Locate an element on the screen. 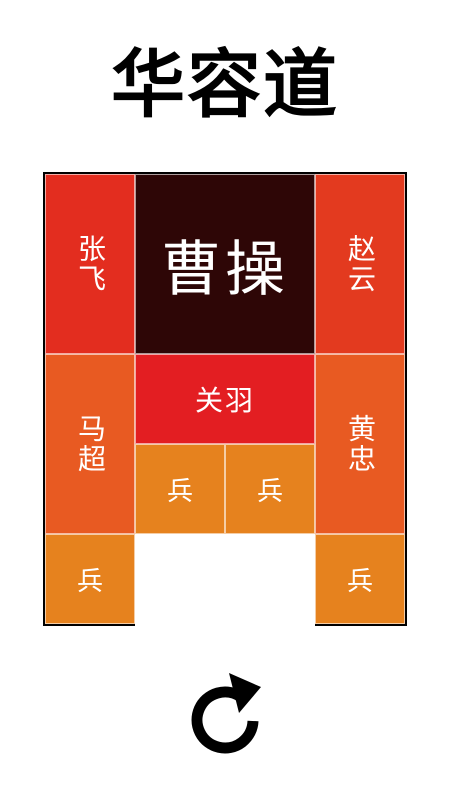 The image size is (450, 800). piece-label-ma-chao: 马超 is located at coordinates (90, 444).